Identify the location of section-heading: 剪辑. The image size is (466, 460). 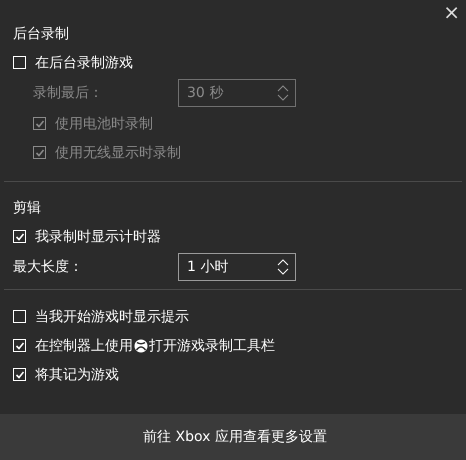
(27, 208).